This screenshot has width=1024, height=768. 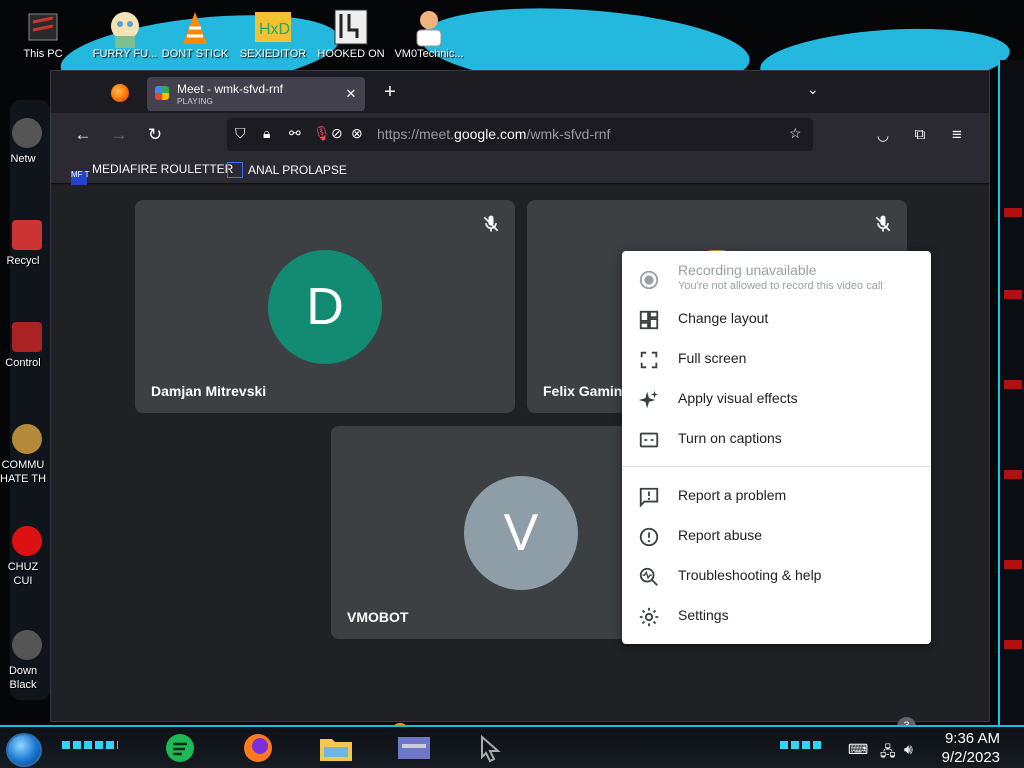 I want to click on menu-item-full-screen: Full screen, so click(x=776, y=359).